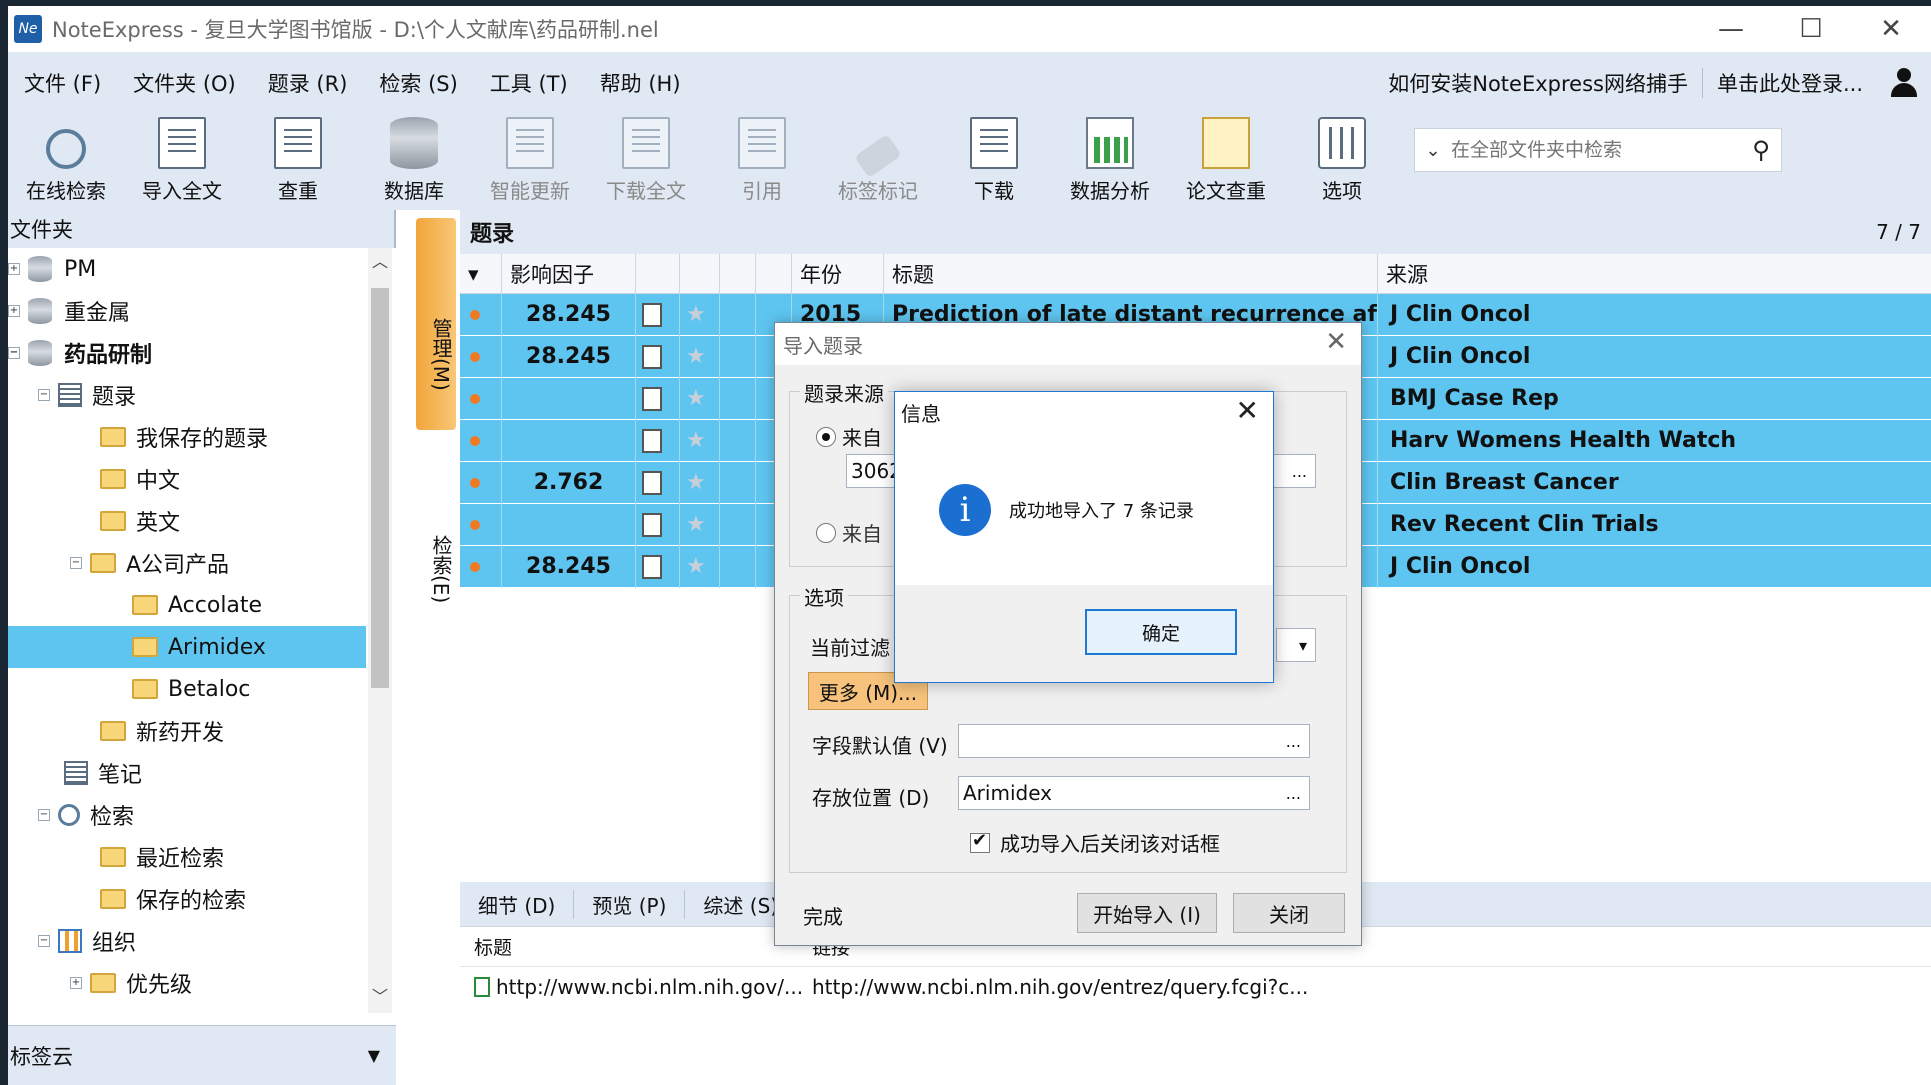 The width and height of the screenshot is (1931, 1085). What do you see at coordinates (418, 83) in the screenshot?
I see `menu-search: 检索 (S)` at bounding box center [418, 83].